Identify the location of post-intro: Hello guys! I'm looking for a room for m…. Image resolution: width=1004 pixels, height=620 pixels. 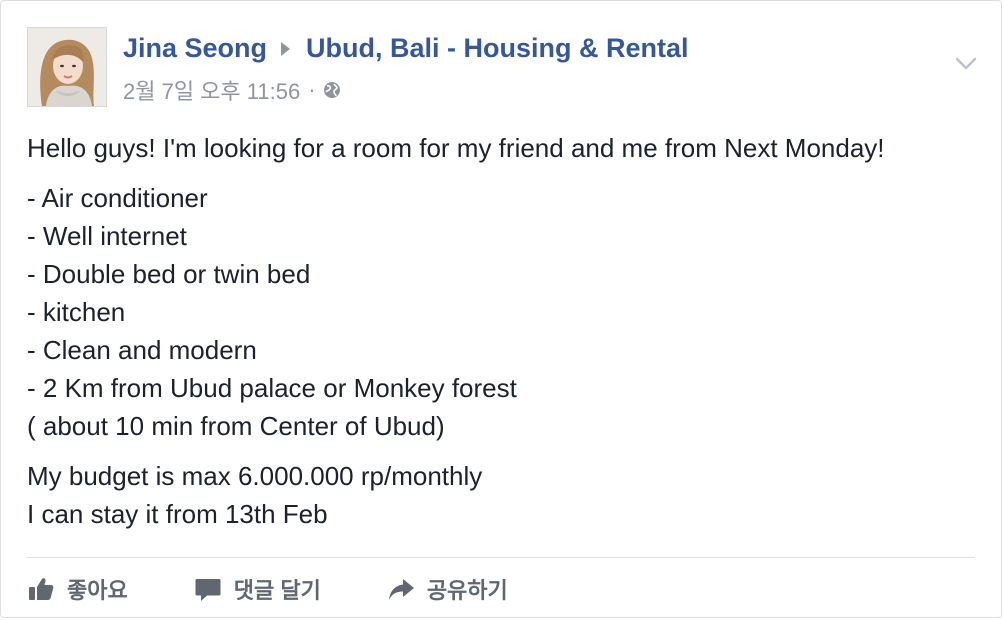
(456, 148).